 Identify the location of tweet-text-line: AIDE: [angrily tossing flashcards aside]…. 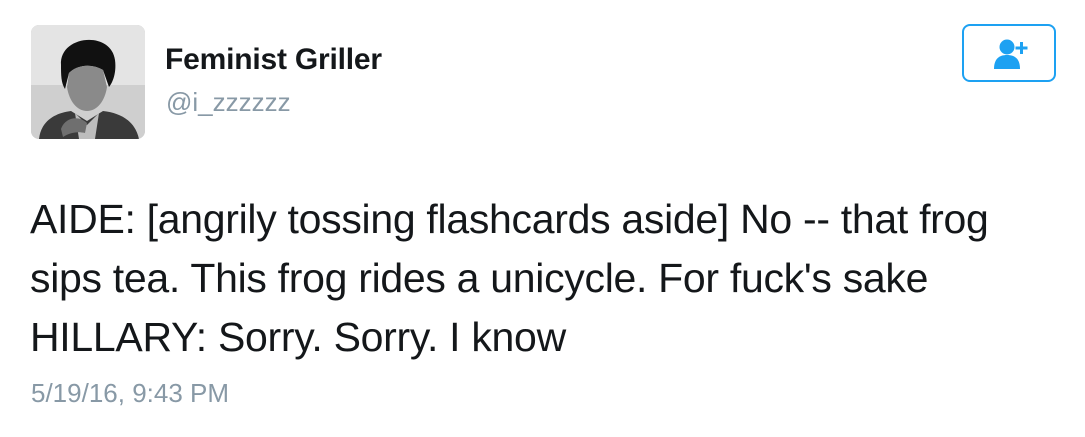
(509, 219).